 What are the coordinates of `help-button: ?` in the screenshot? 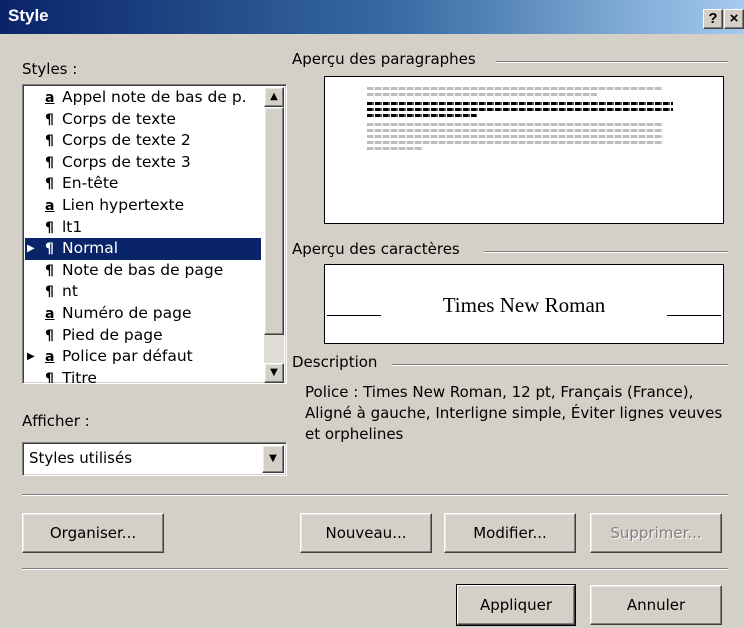 It's located at (713, 19).